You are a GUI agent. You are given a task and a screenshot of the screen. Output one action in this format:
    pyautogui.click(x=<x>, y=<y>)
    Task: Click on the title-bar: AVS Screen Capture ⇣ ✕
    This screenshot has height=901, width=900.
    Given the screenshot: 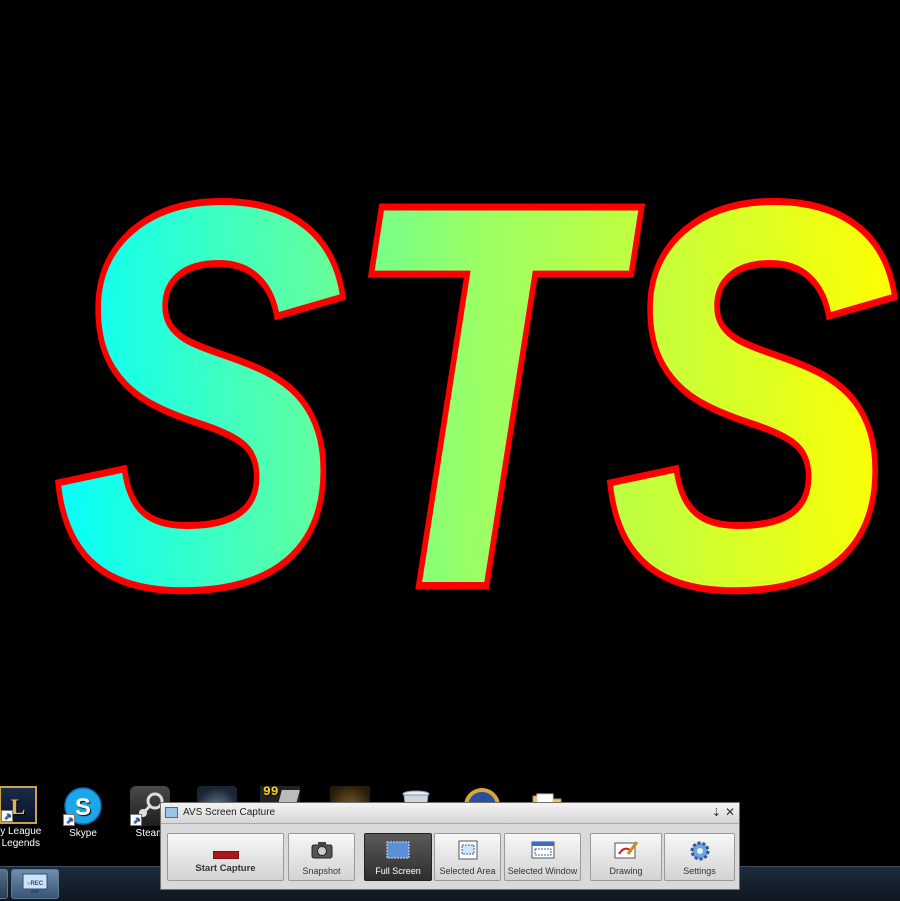 What is the action you would take?
    pyautogui.click(x=450, y=813)
    